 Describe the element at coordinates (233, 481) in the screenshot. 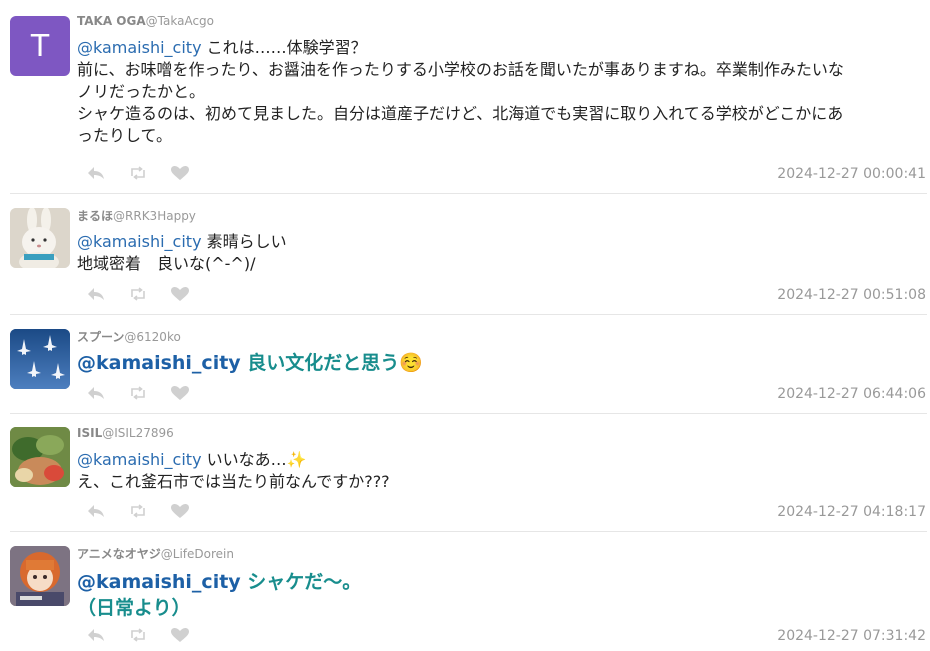

I see `text-line: え、これ釜石市では当たり前なんですか???` at that location.